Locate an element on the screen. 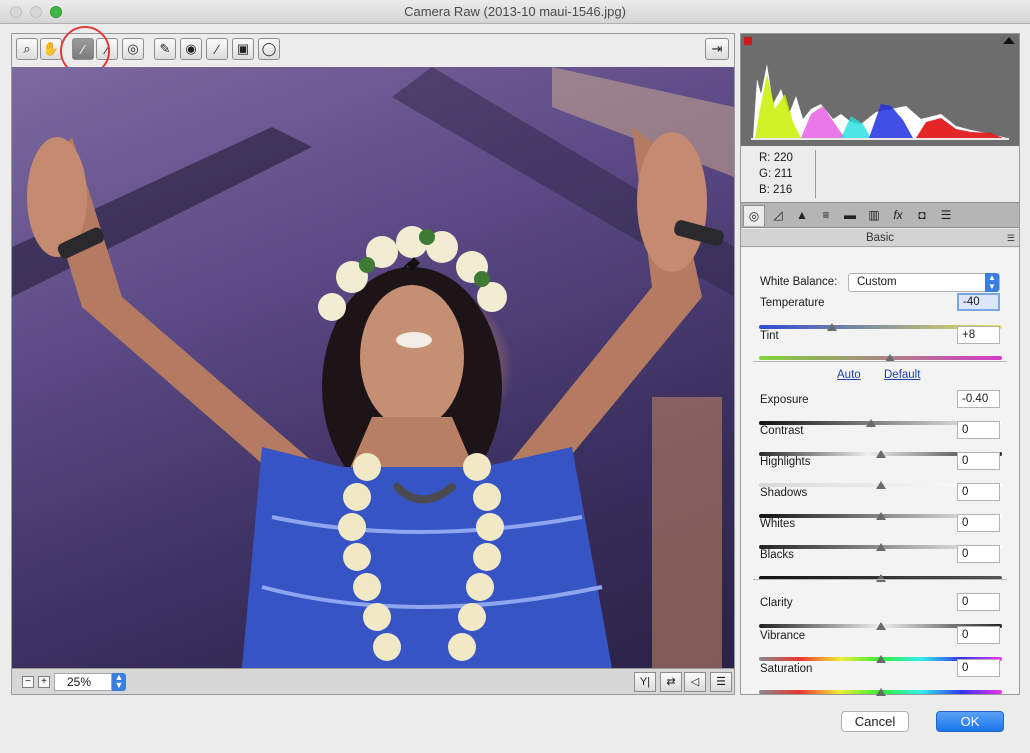 This screenshot has width=1030, height=753. clarity-slider-thumb is located at coordinates (880, 626).